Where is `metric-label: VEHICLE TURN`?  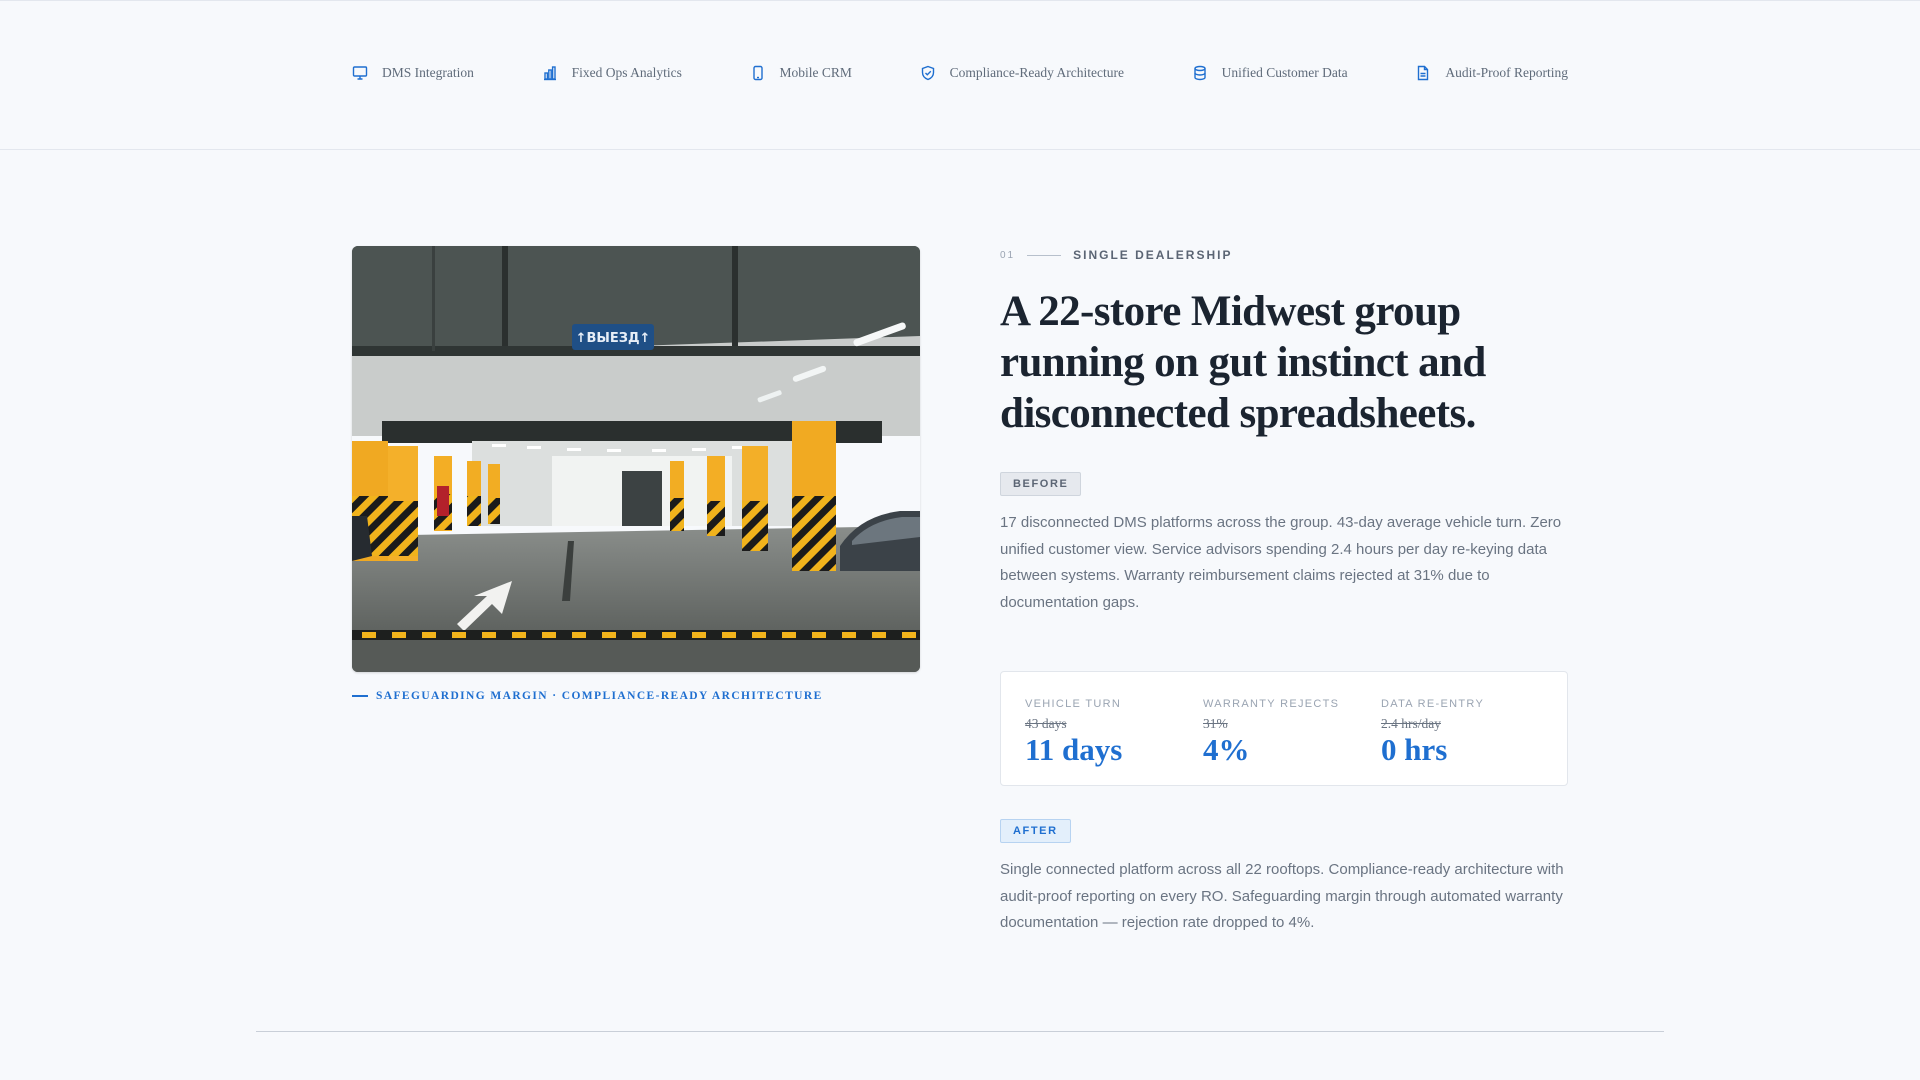 metric-label: VEHICLE TURN is located at coordinates (1073, 704).